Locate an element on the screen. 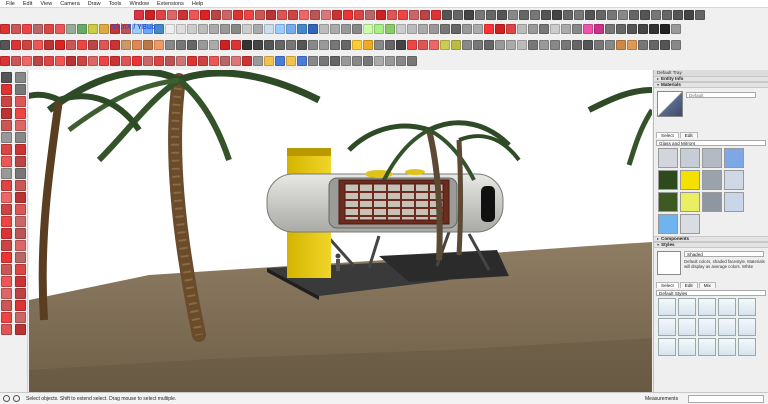  menu-draw: Draw is located at coordinates (94, 4).